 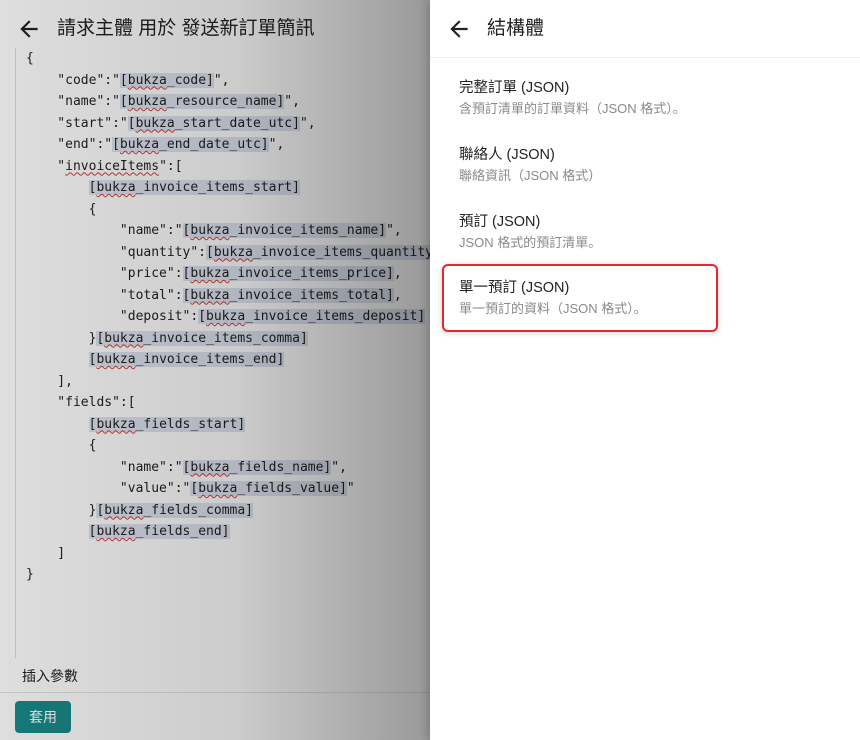 What do you see at coordinates (288, 273) in the screenshot?
I see `placeholder-token: [bukza_invoice_items_price]` at bounding box center [288, 273].